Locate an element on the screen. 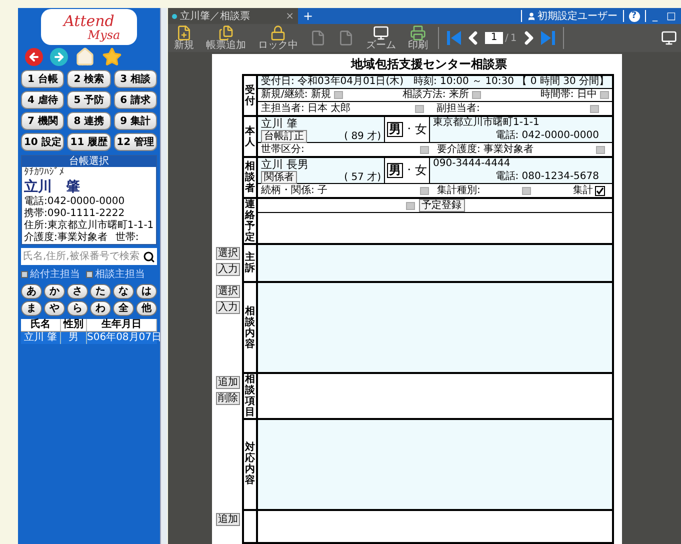 This screenshot has width=681, height=544. kana-button: 他 is located at coordinates (146, 308).